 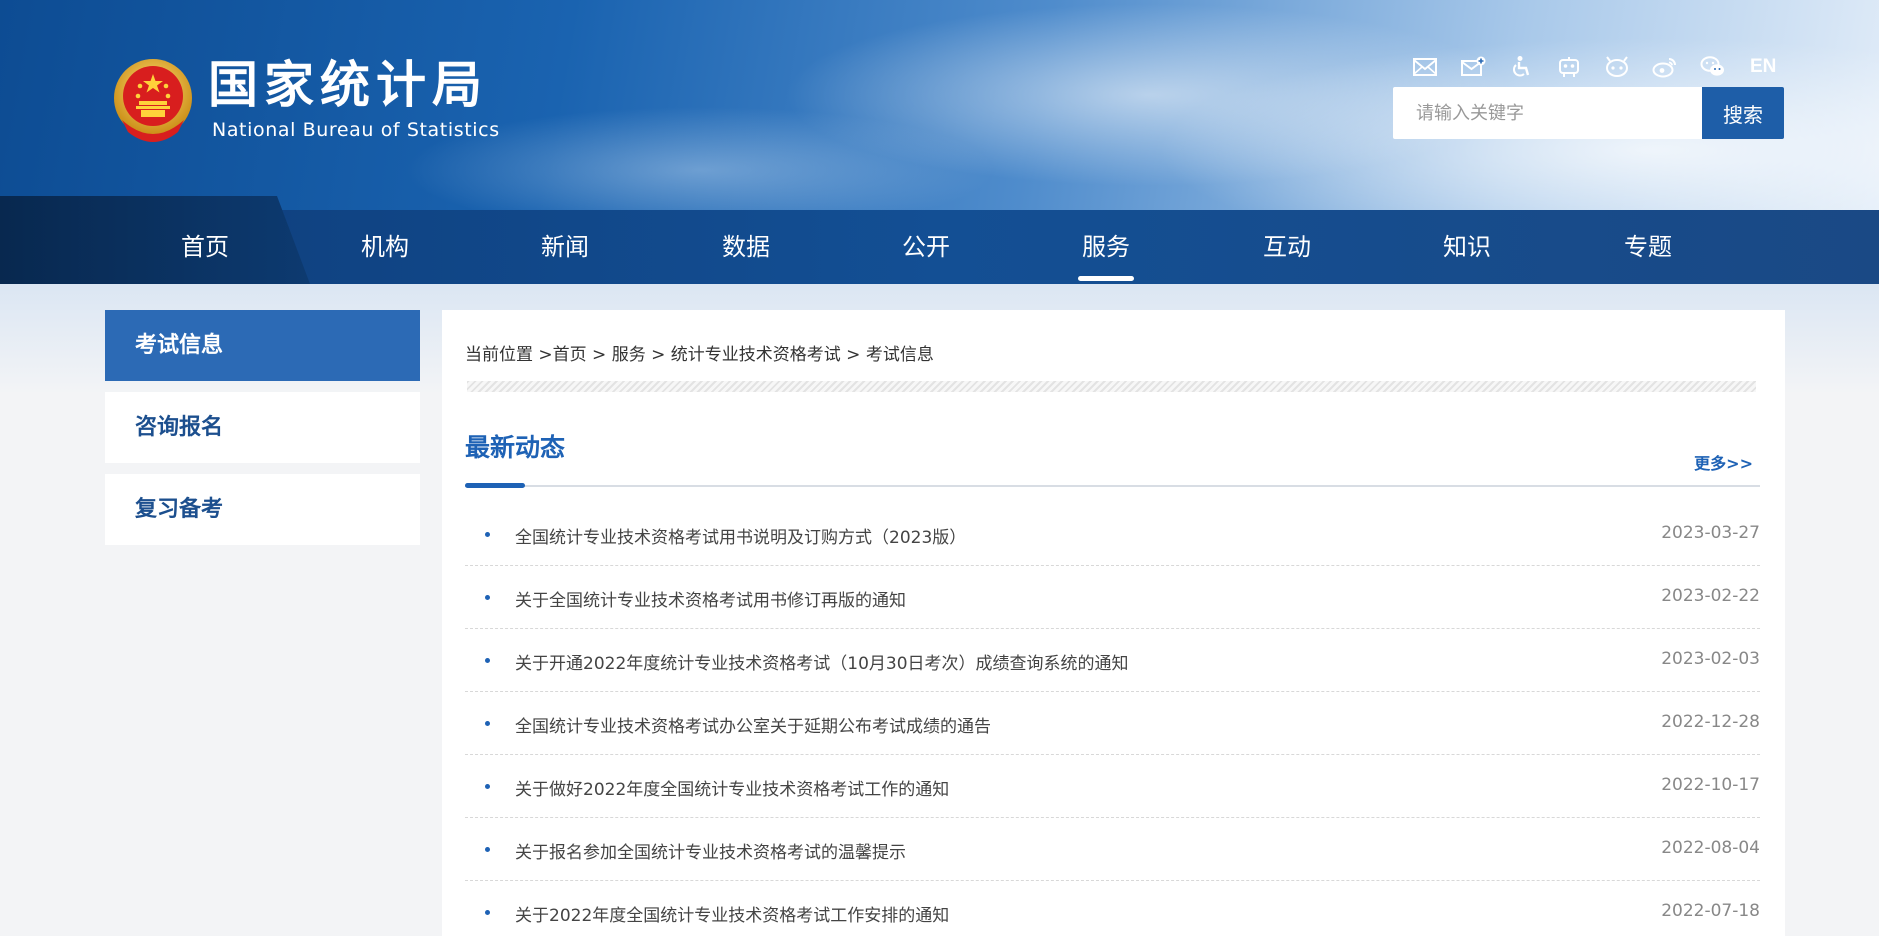 I want to click on nav-item-label: 数据, so click(x=746, y=247).